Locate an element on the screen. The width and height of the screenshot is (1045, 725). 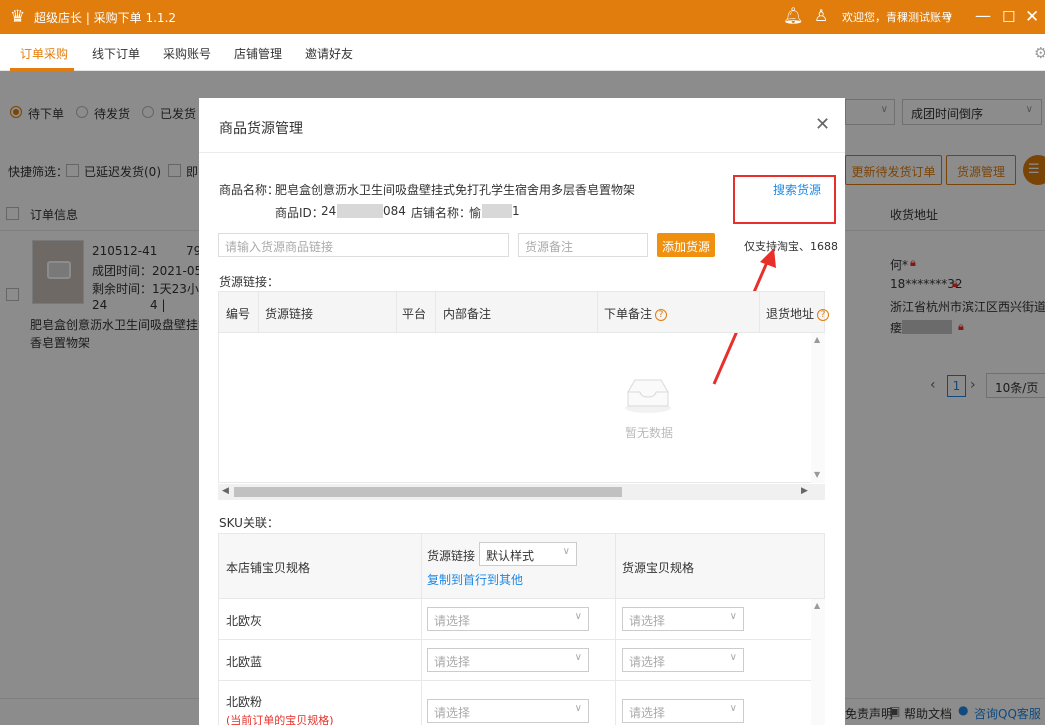
copy-first-row-link: 复制到首行到其他 is located at coordinates (475, 579).